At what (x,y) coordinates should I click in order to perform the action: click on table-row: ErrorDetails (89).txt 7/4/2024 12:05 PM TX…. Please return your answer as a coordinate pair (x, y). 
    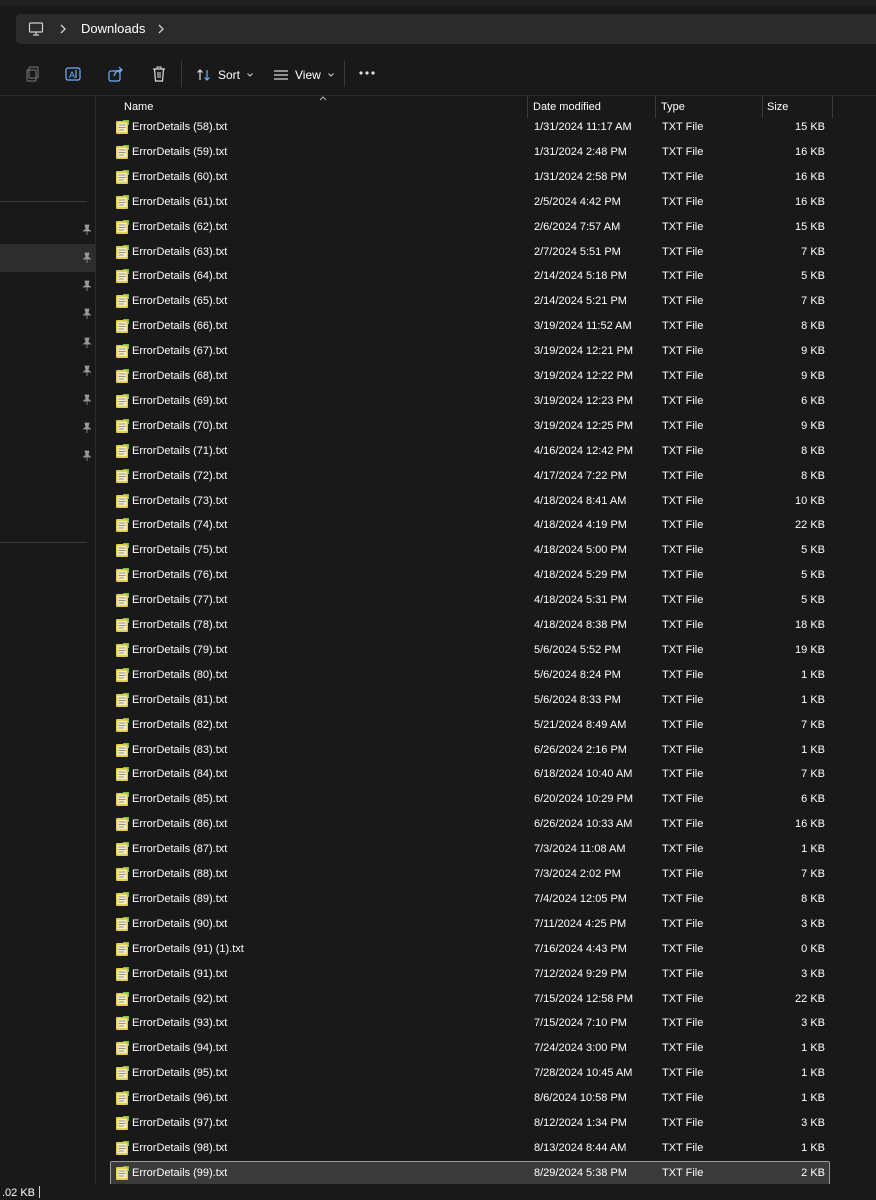
    Looking at the image, I should click on (470, 899).